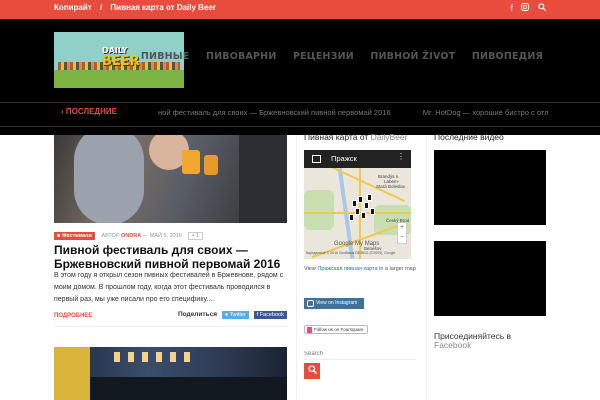 The height and width of the screenshot is (400, 600). Describe the element at coordinates (73, 7) in the screenshot. I see `copyright-link: Копирайт` at that location.